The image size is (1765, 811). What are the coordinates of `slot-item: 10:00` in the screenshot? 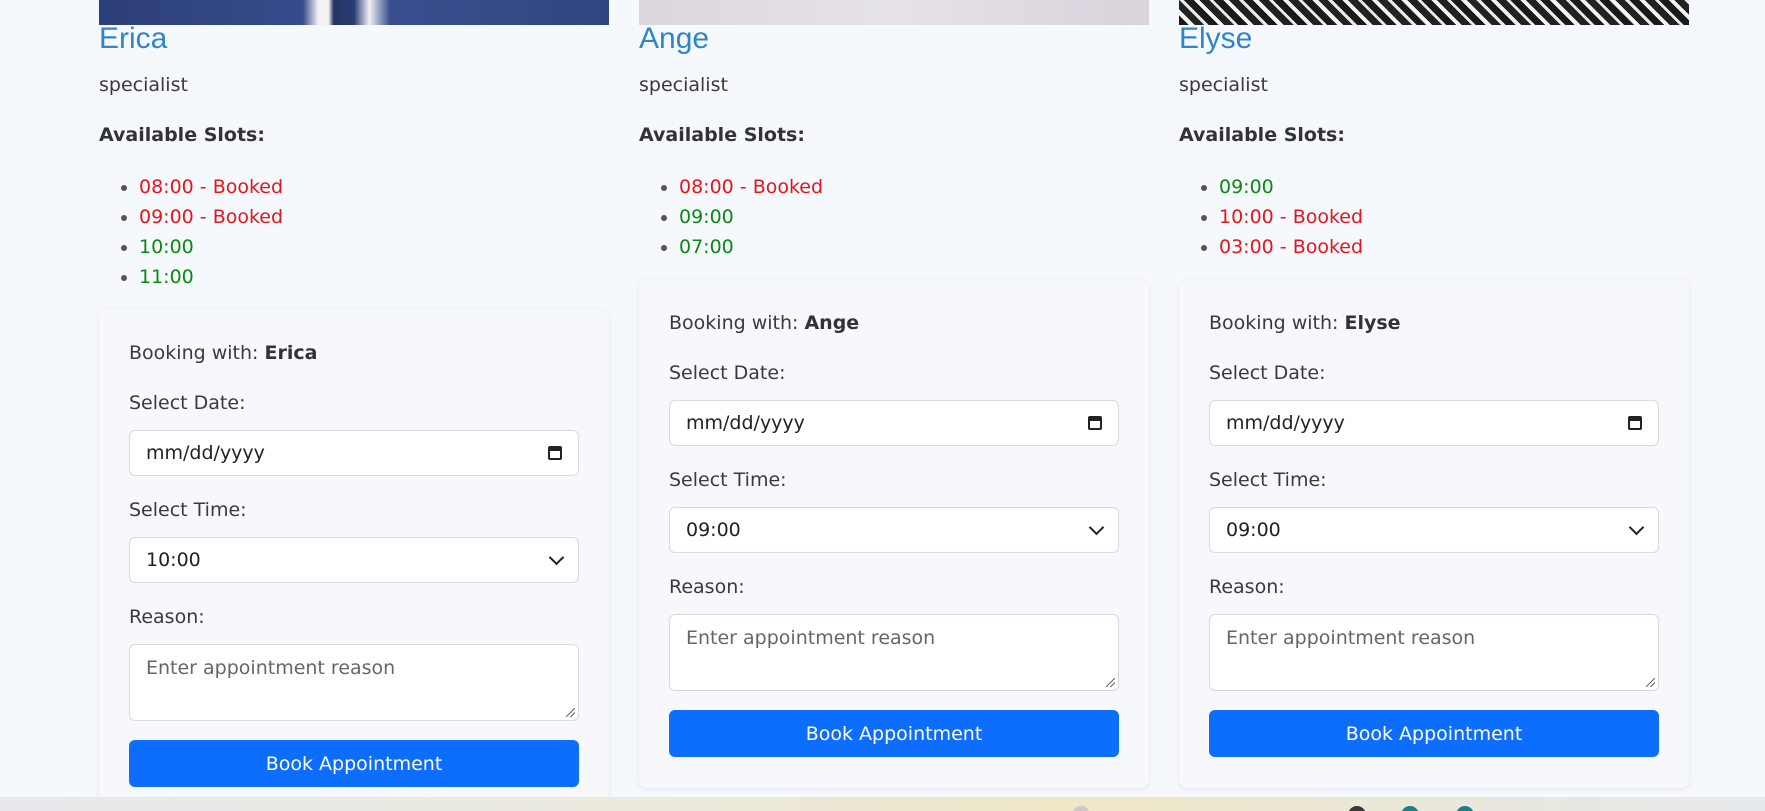 It's located at (211, 247).